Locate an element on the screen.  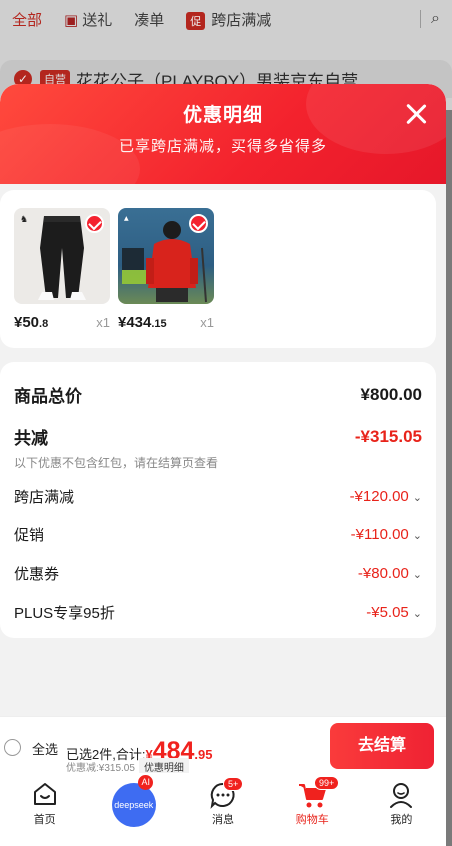
total-reduction-value: -¥315.05 is located at coordinates (388, 436).